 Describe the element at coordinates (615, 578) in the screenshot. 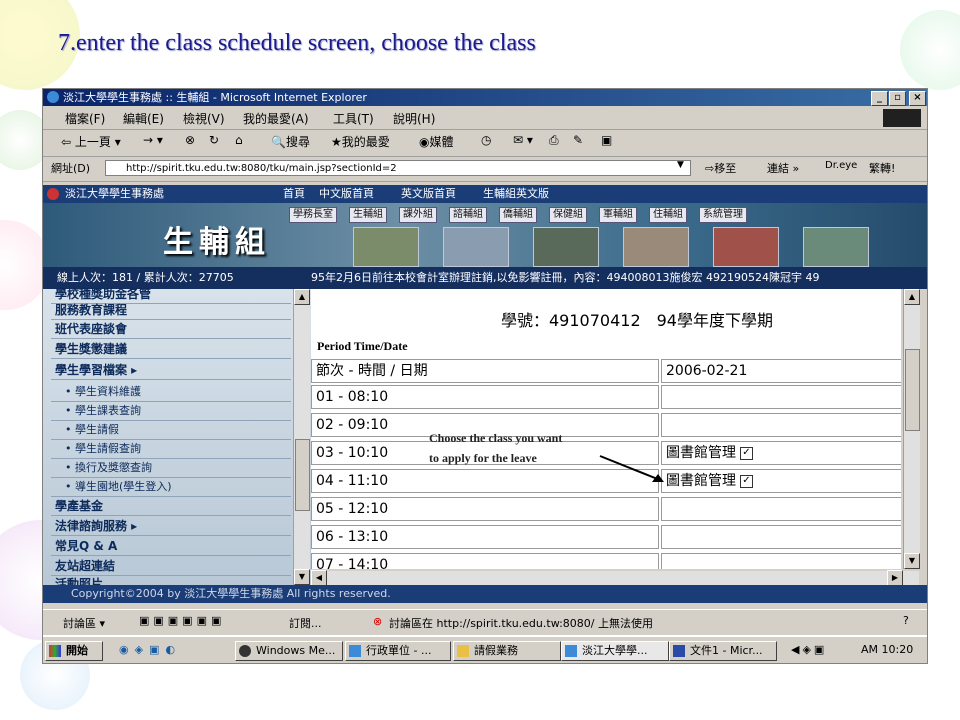

I see `main-hscrollbar: ◀ ▶` at that location.